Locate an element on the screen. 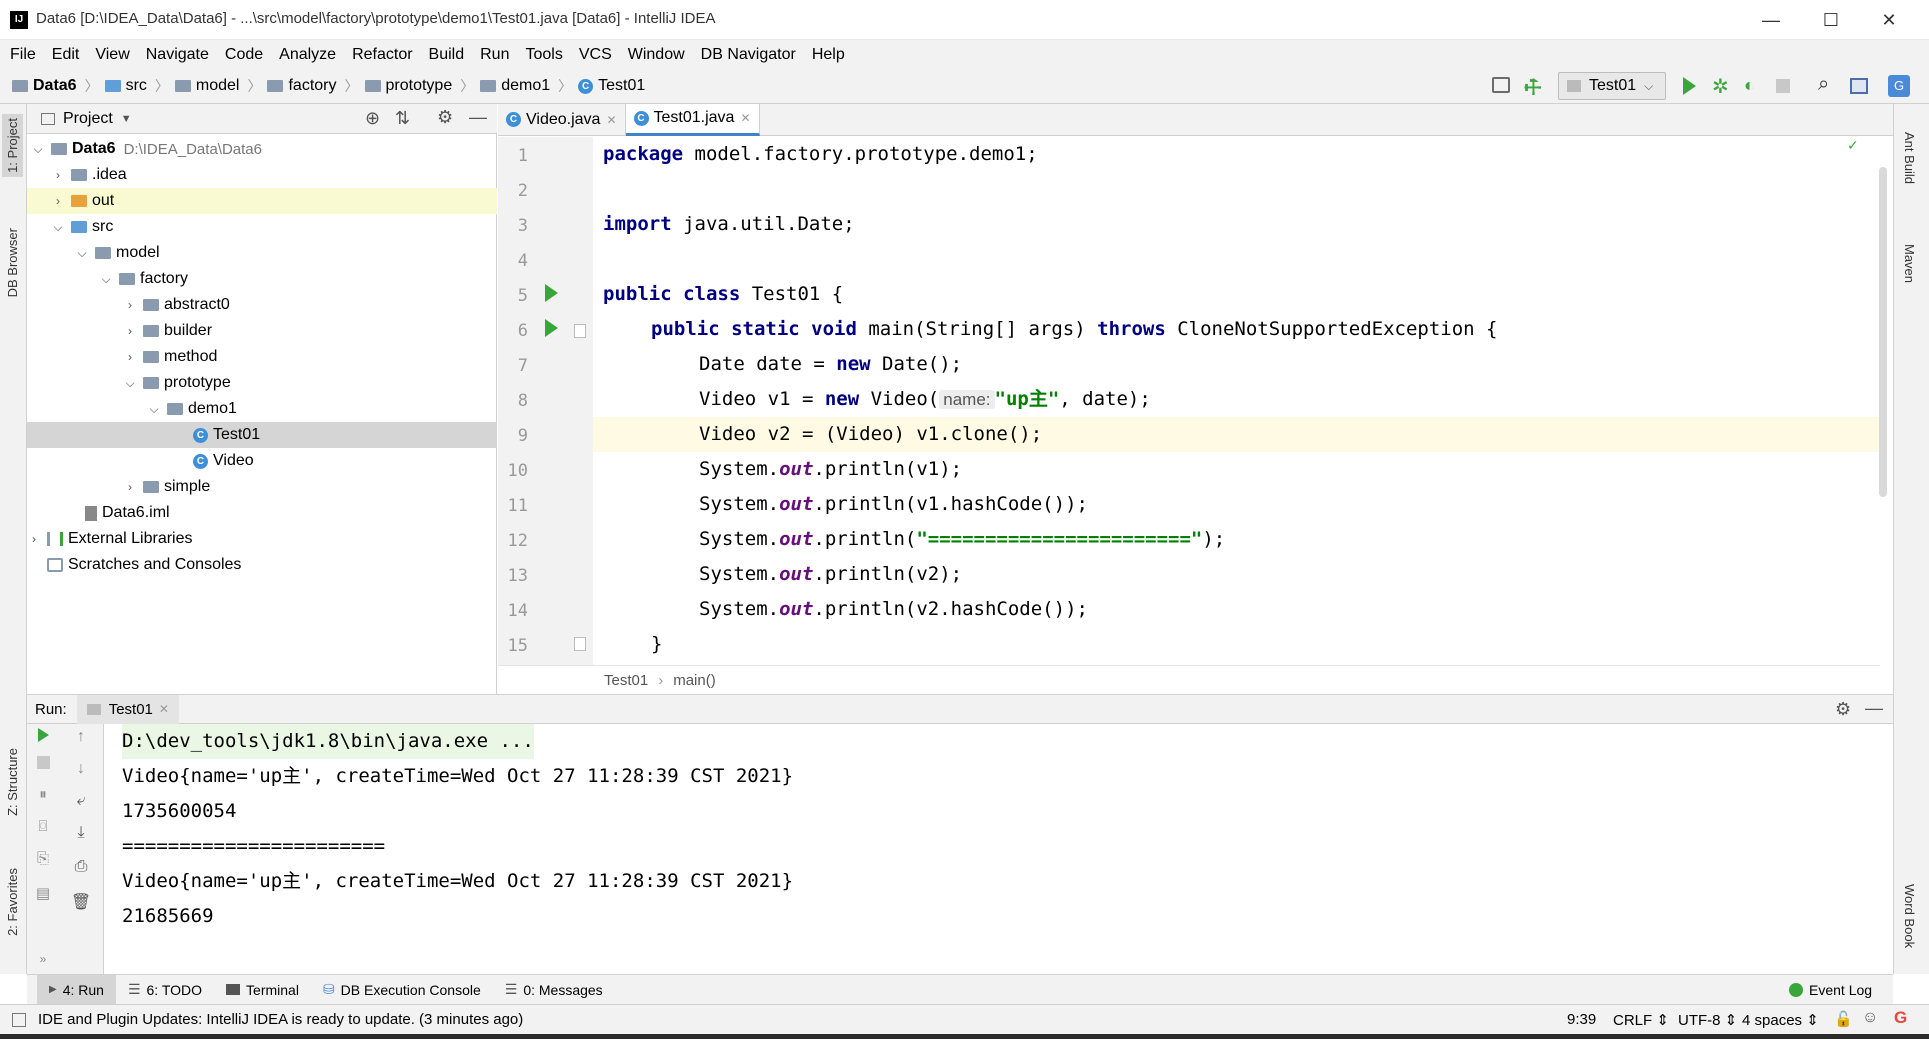 Image resolution: width=1929 pixels, height=1039 pixels. tab-terminal: Terminal is located at coordinates (262, 990).